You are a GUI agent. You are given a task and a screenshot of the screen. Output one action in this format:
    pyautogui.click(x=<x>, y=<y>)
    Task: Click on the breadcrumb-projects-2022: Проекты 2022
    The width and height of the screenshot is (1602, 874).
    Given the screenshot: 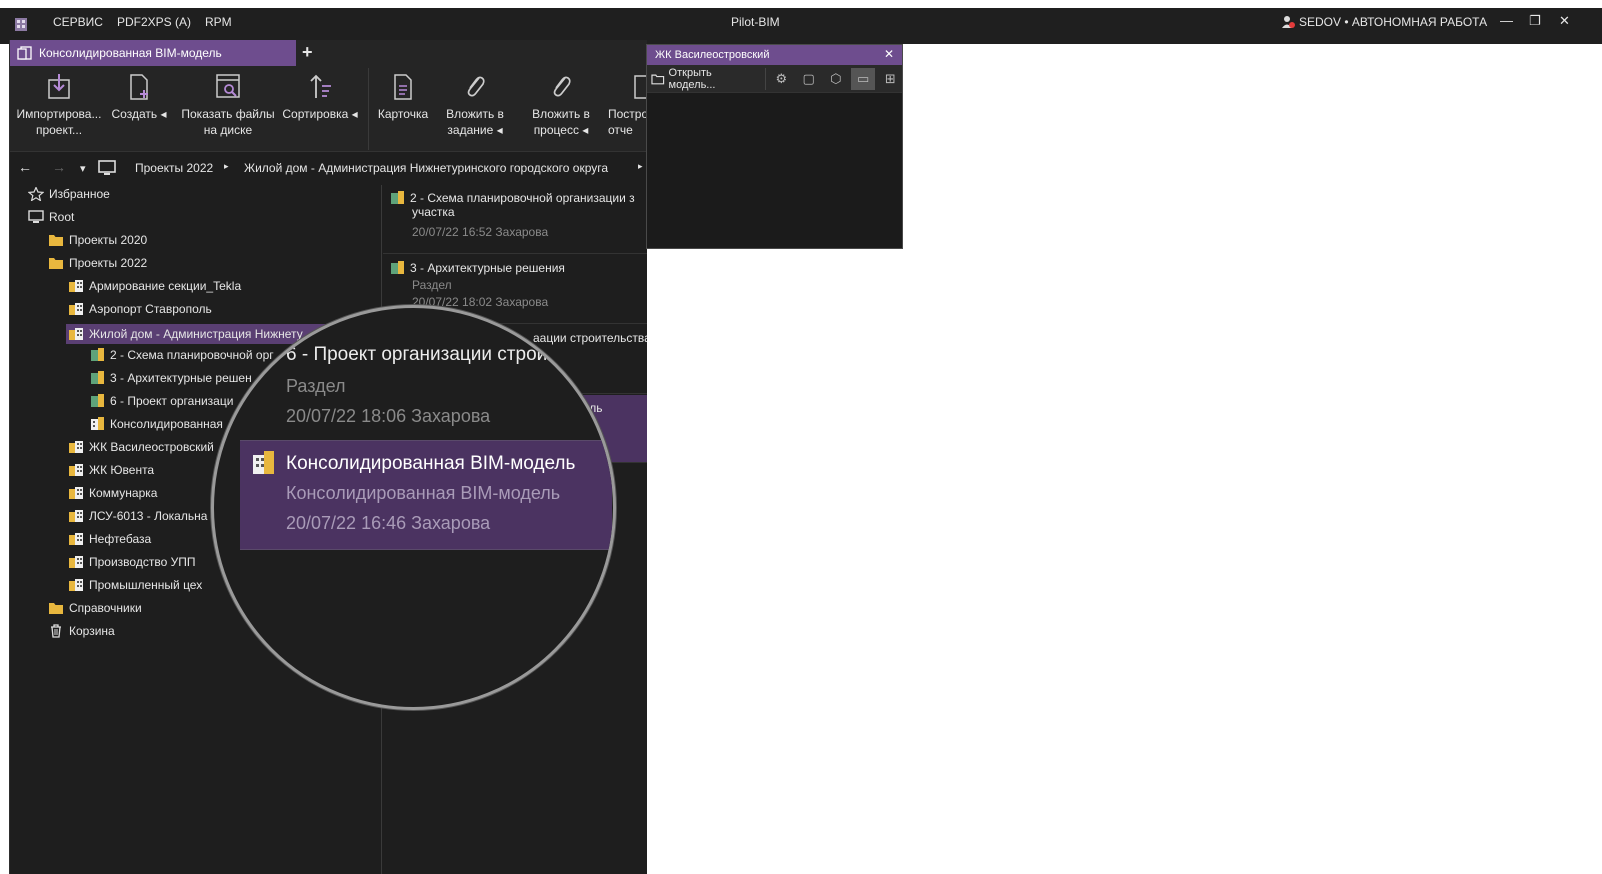 What is the action you would take?
    pyautogui.click(x=174, y=168)
    